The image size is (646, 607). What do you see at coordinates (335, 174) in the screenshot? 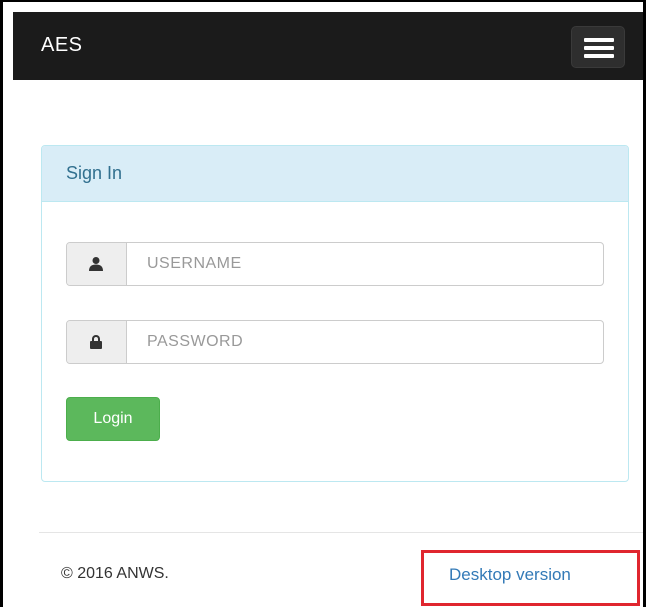
I see `signin-panel-heading: Sign In` at bounding box center [335, 174].